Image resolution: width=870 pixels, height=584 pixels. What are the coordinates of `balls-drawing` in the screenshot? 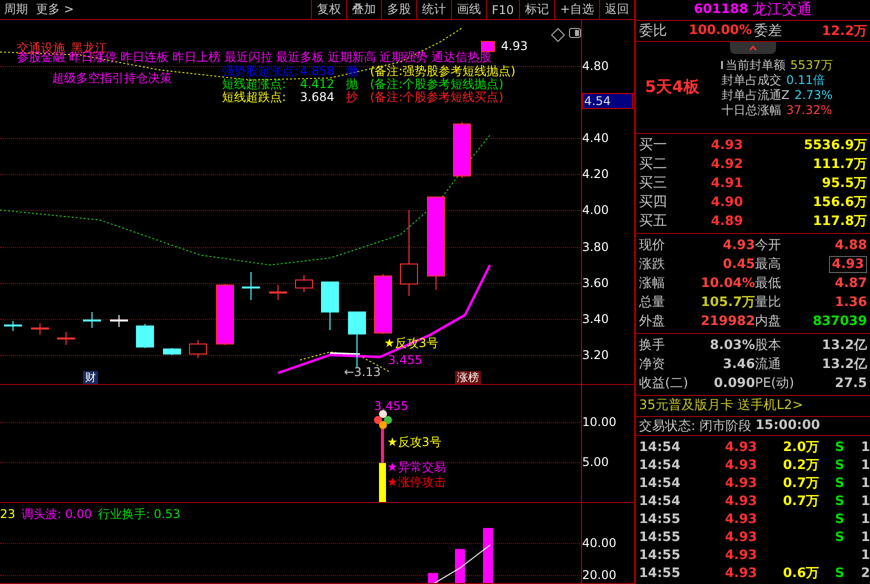 It's located at (383, 419).